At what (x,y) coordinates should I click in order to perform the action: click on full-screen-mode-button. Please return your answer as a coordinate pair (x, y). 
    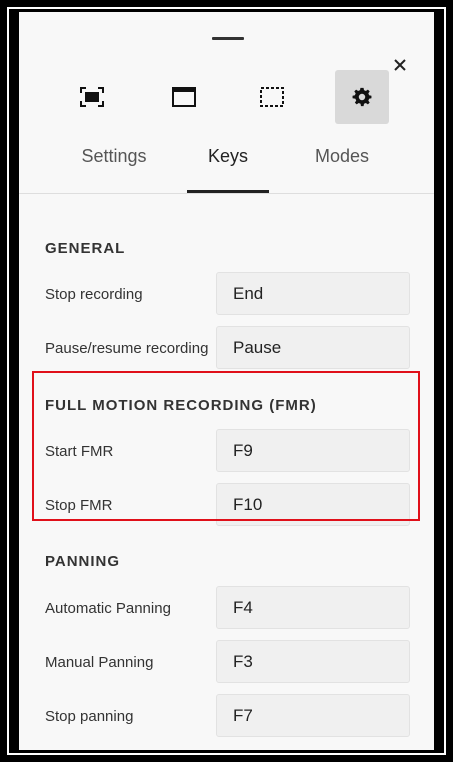
    Looking at the image, I should click on (92, 97).